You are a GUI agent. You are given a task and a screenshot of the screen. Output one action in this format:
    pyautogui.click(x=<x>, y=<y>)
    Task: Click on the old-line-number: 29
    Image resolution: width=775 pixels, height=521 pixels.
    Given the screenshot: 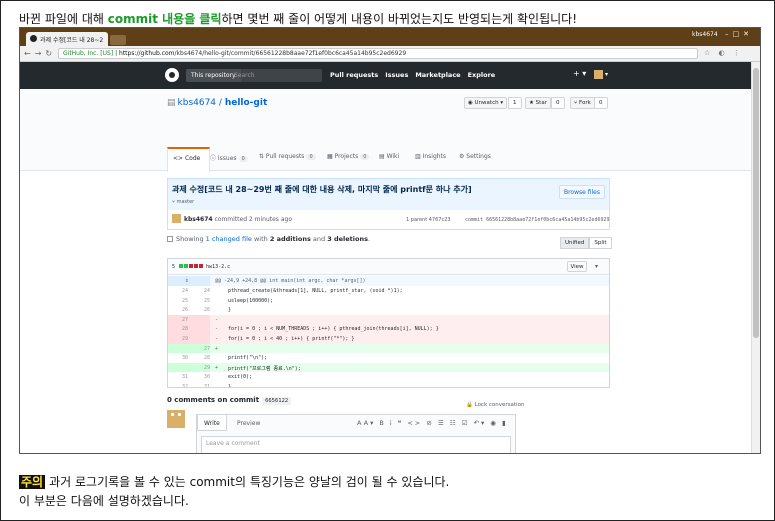 What is the action you would take?
    pyautogui.click(x=178, y=339)
    